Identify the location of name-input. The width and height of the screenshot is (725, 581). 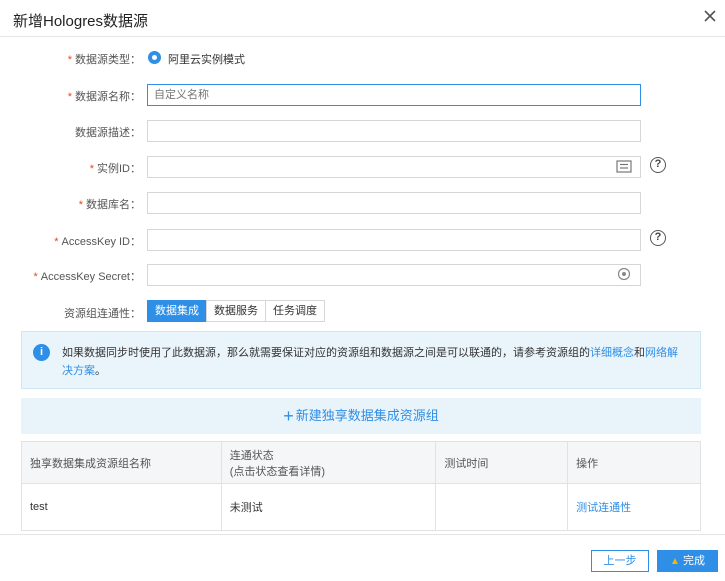
(394, 95).